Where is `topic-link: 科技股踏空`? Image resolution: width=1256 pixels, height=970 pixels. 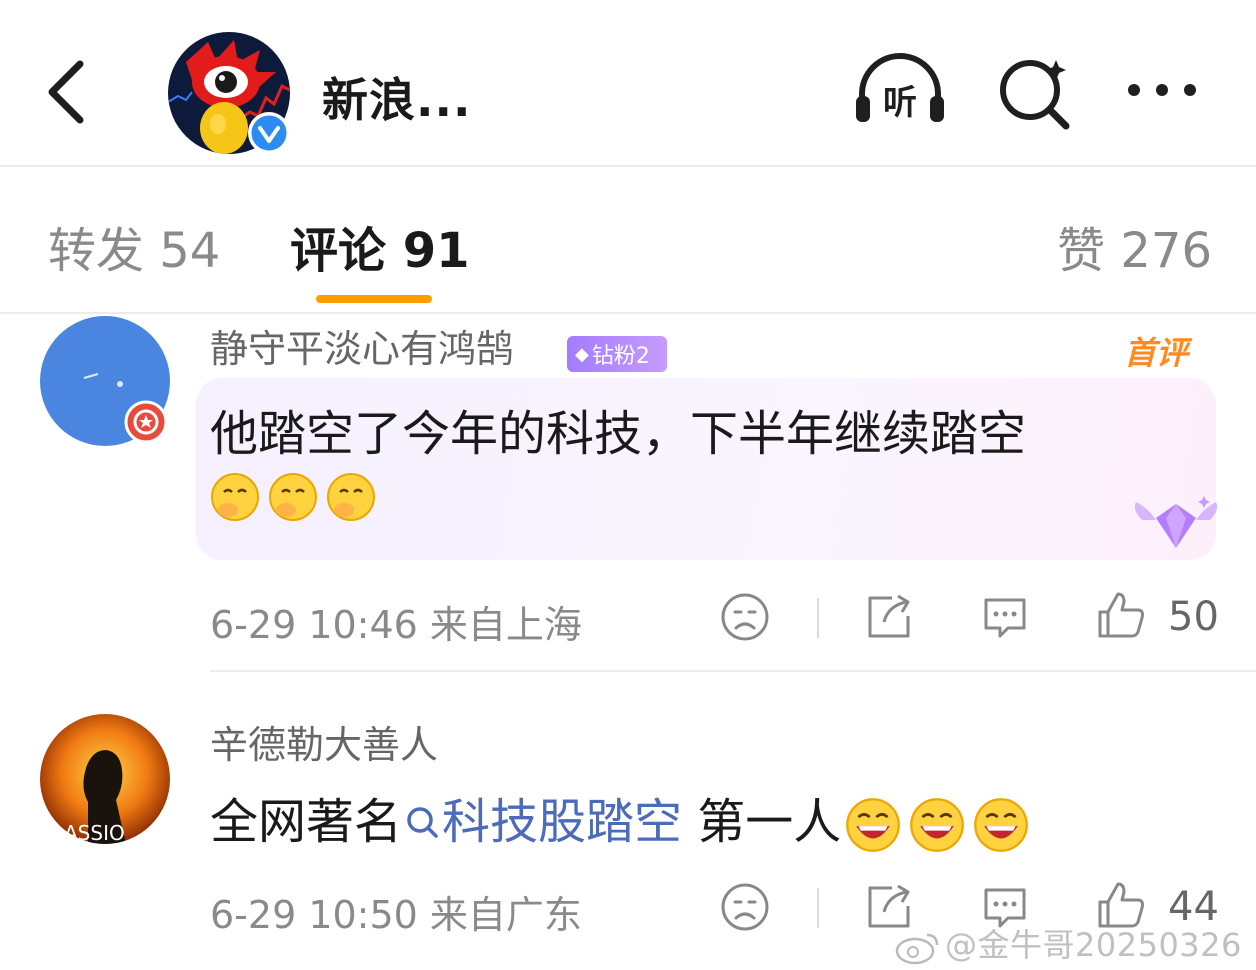
topic-link: 科技股踏空 is located at coordinates (542, 822).